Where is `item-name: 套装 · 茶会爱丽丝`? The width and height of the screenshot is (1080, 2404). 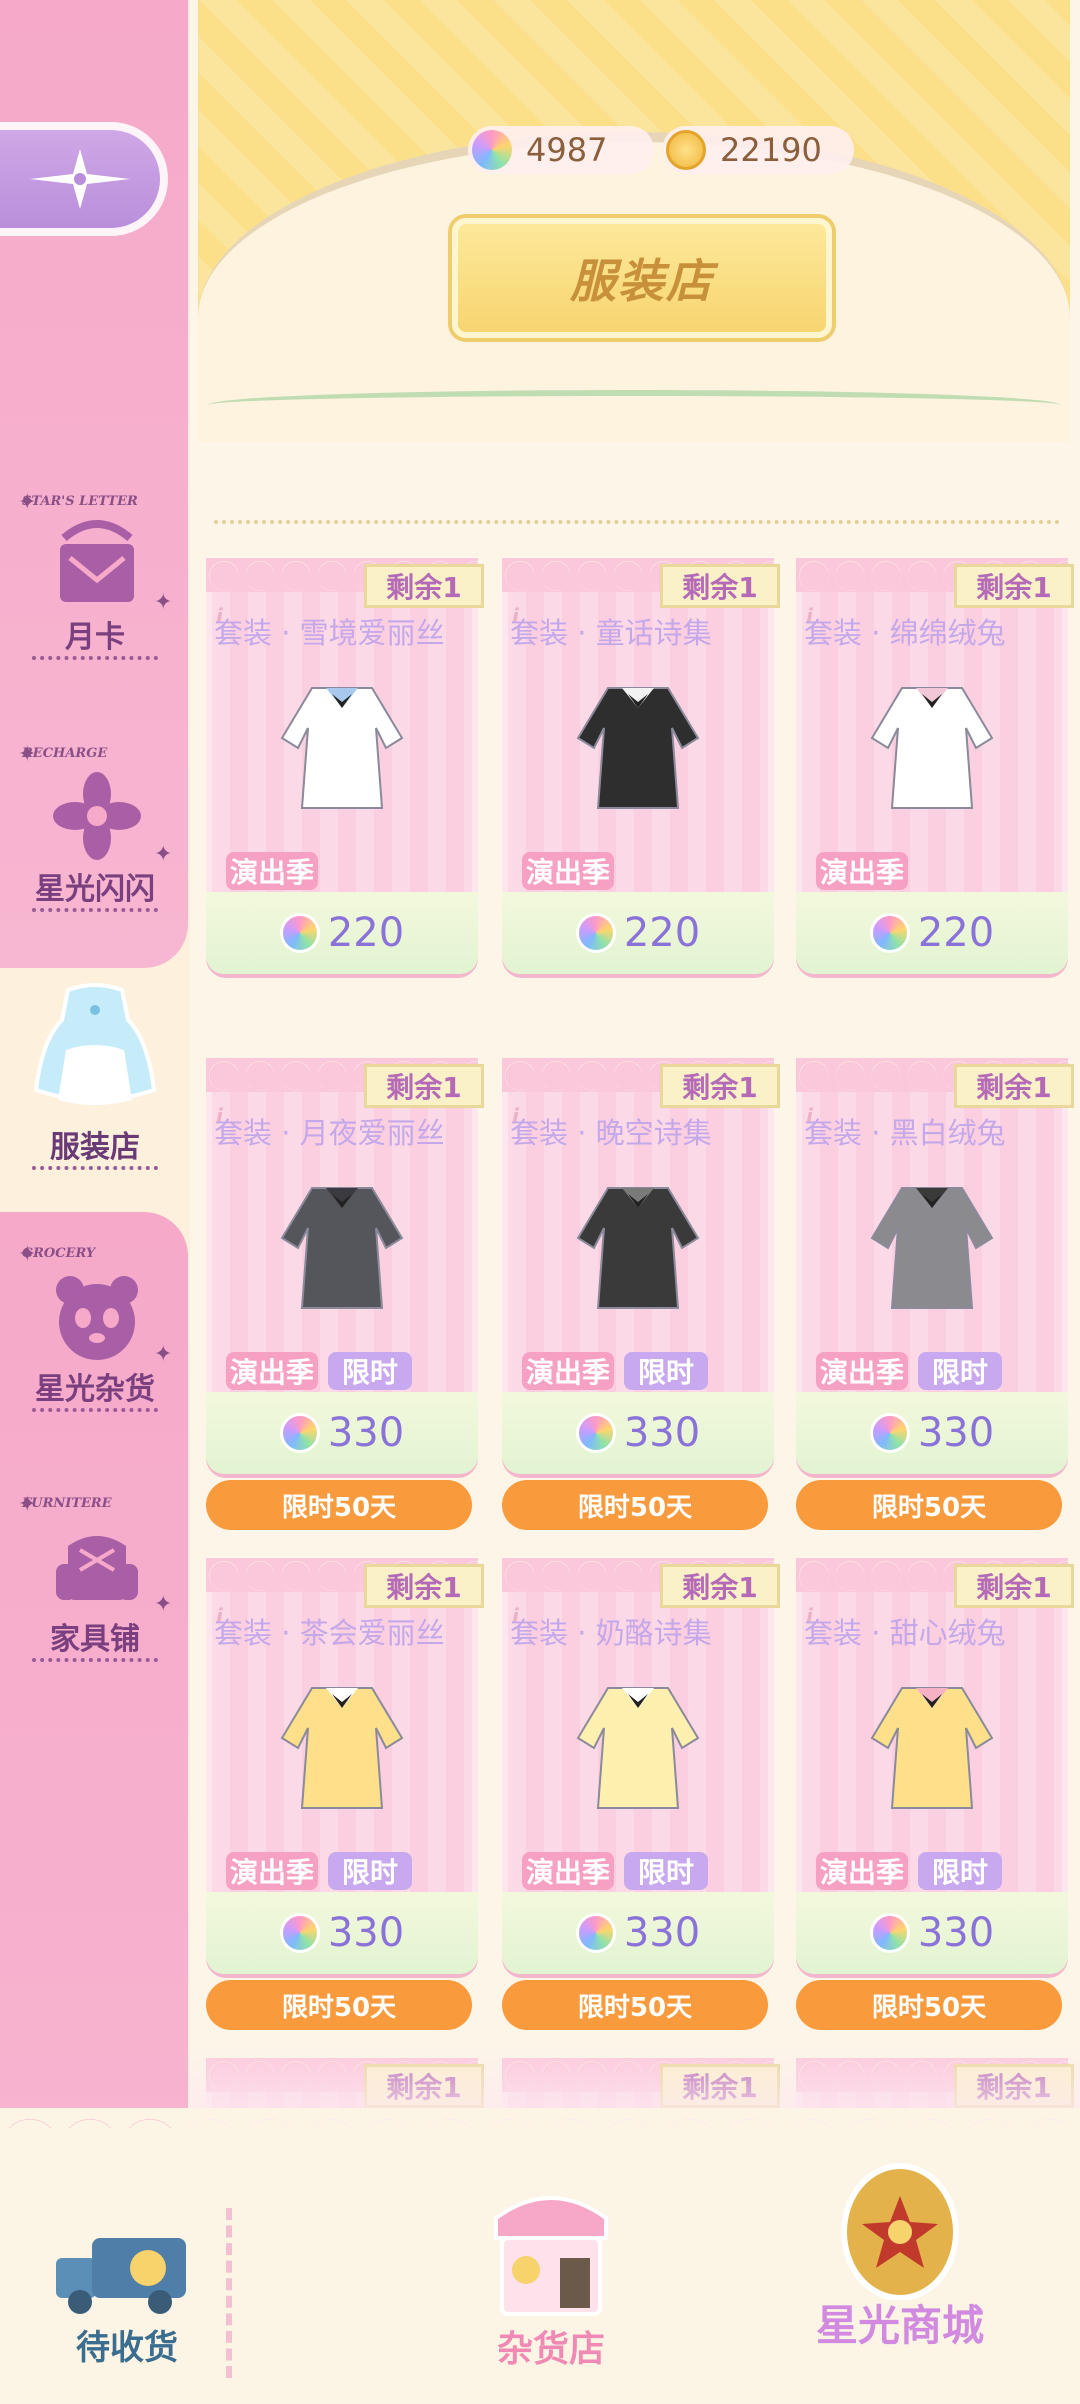 item-name: 套装 · 茶会爱丽丝 is located at coordinates (329, 1633).